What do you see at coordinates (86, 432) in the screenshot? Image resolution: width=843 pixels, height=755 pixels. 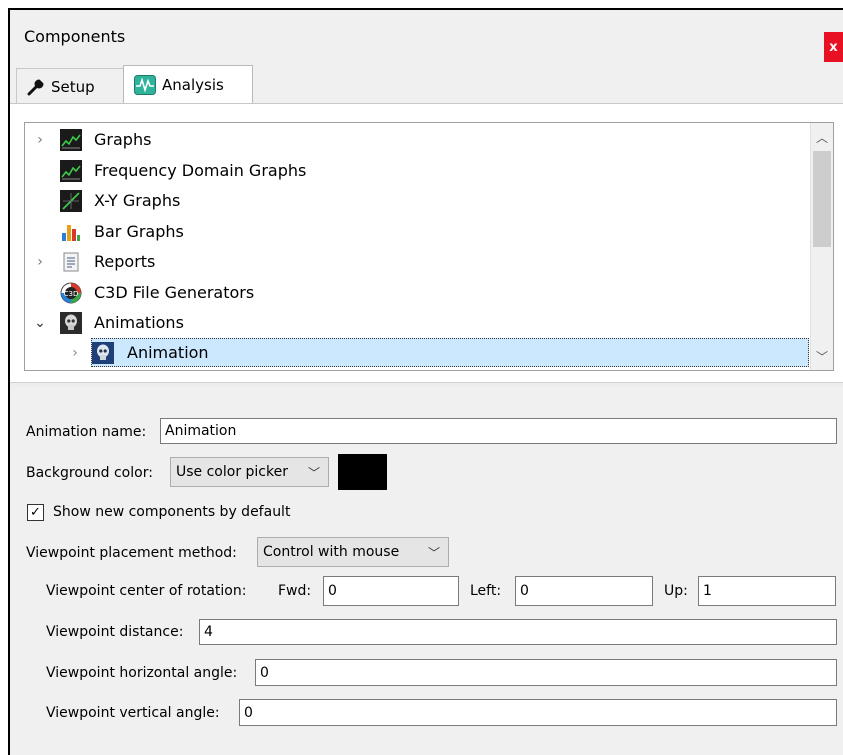 I see `animation-name-label: Animation name:` at bounding box center [86, 432].